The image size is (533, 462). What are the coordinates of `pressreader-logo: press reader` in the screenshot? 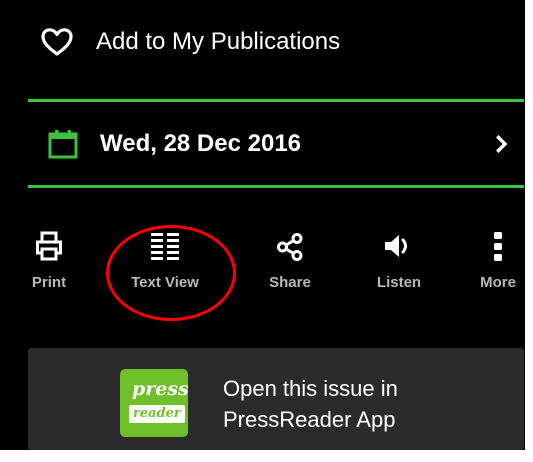 It's located at (154, 403).